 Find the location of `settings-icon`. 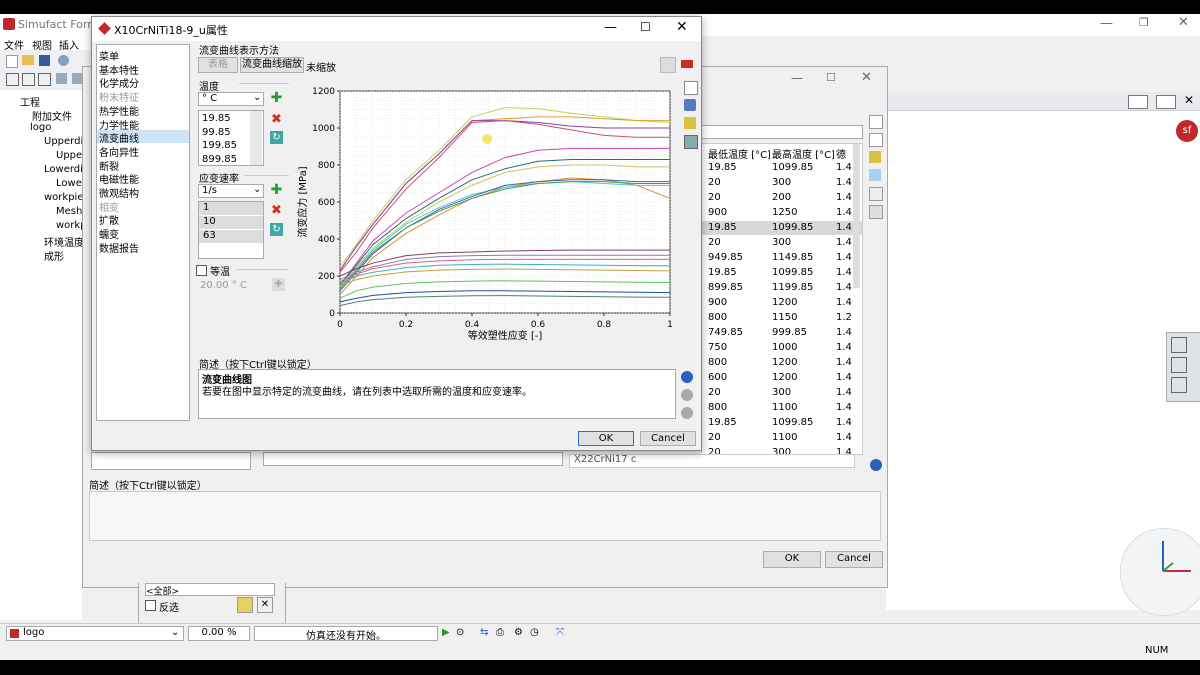

settings-icon is located at coordinates (63, 60).